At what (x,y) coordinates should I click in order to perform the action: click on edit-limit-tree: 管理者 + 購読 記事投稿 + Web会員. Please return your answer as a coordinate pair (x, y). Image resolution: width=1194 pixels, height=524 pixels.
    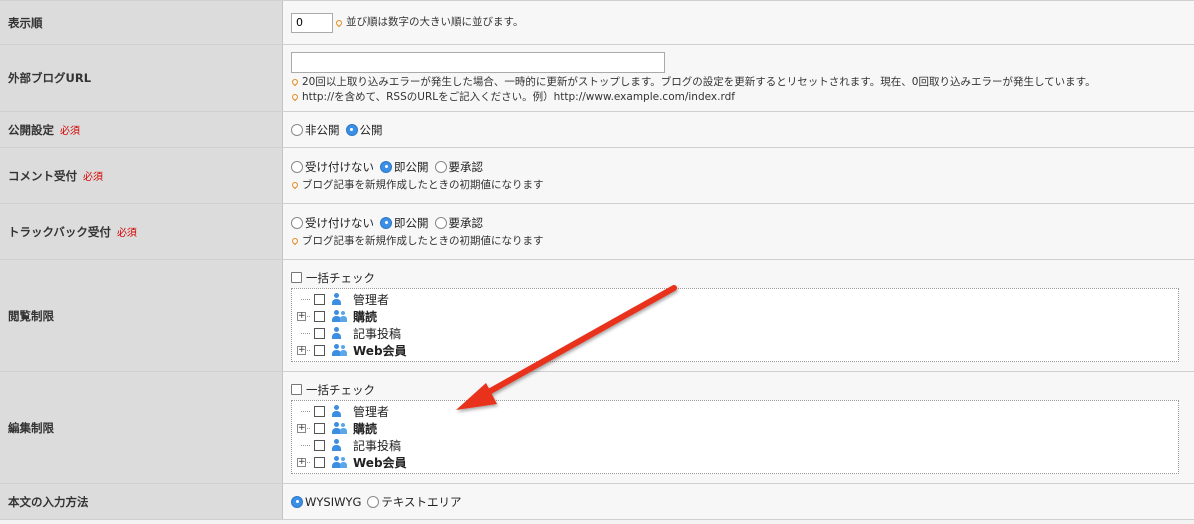
    Looking at the image, I should click on (735, 436).